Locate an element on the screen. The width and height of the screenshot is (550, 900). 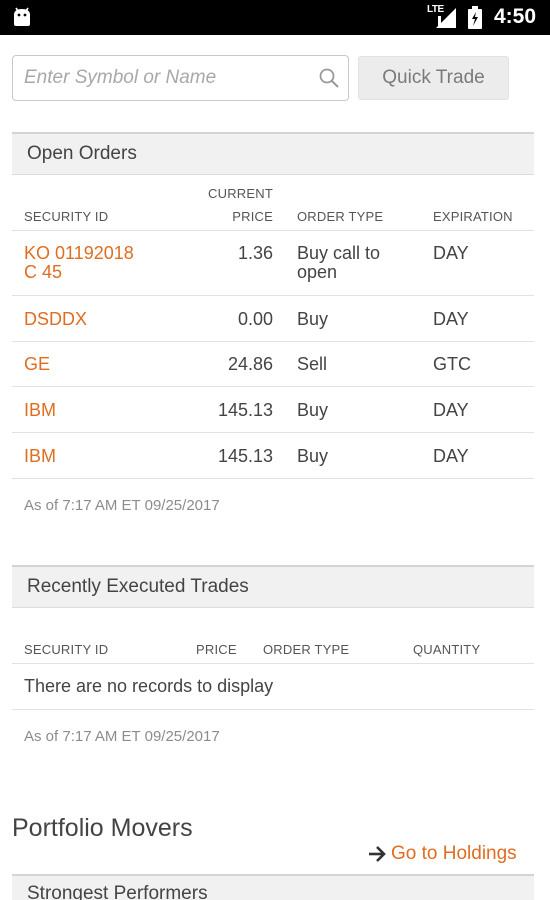
security-link: GE is located at coordinates (37, 364).